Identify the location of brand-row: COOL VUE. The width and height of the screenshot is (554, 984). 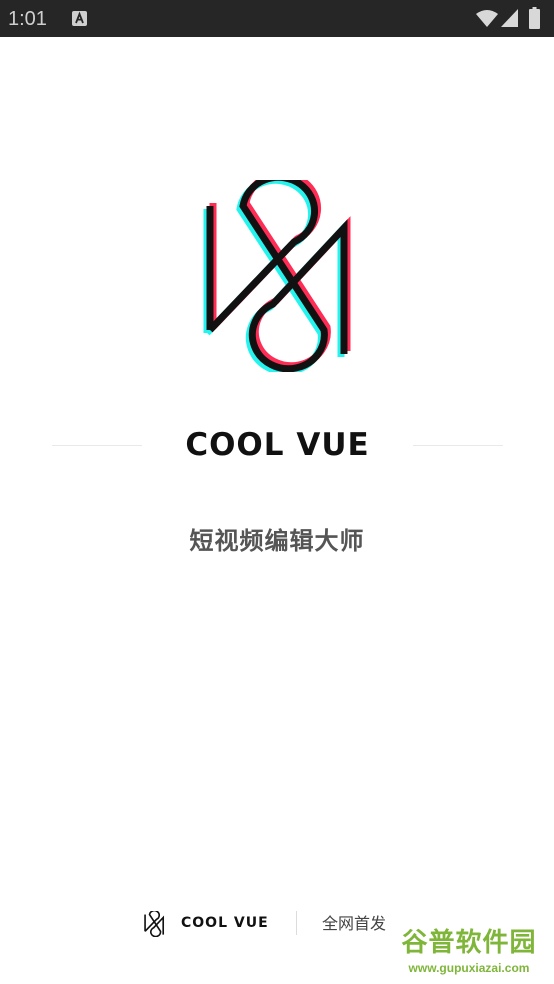
(277, 445).